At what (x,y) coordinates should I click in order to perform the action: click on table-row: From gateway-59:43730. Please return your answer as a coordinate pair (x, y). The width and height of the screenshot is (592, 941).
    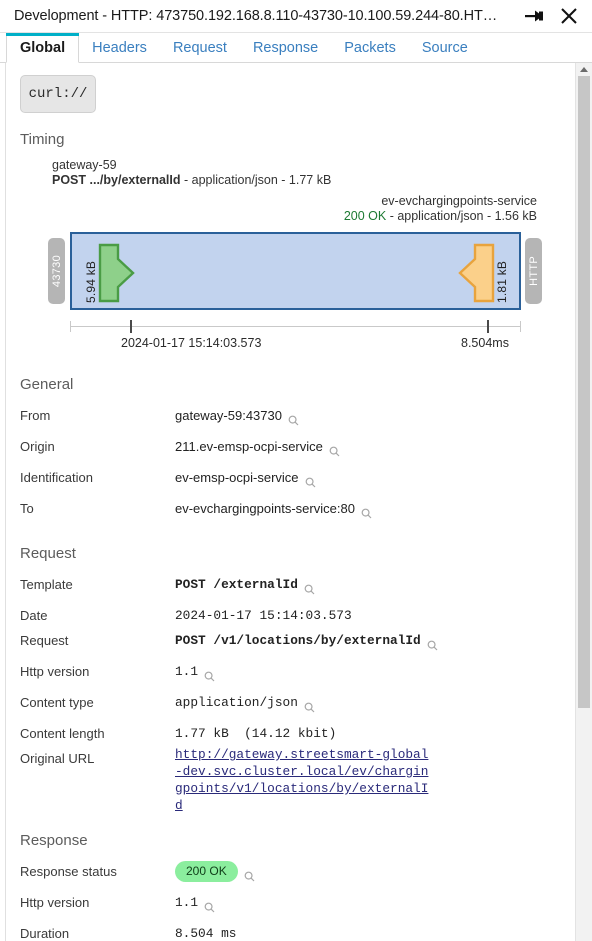
    Looking at the image, I should click on (287, 418).